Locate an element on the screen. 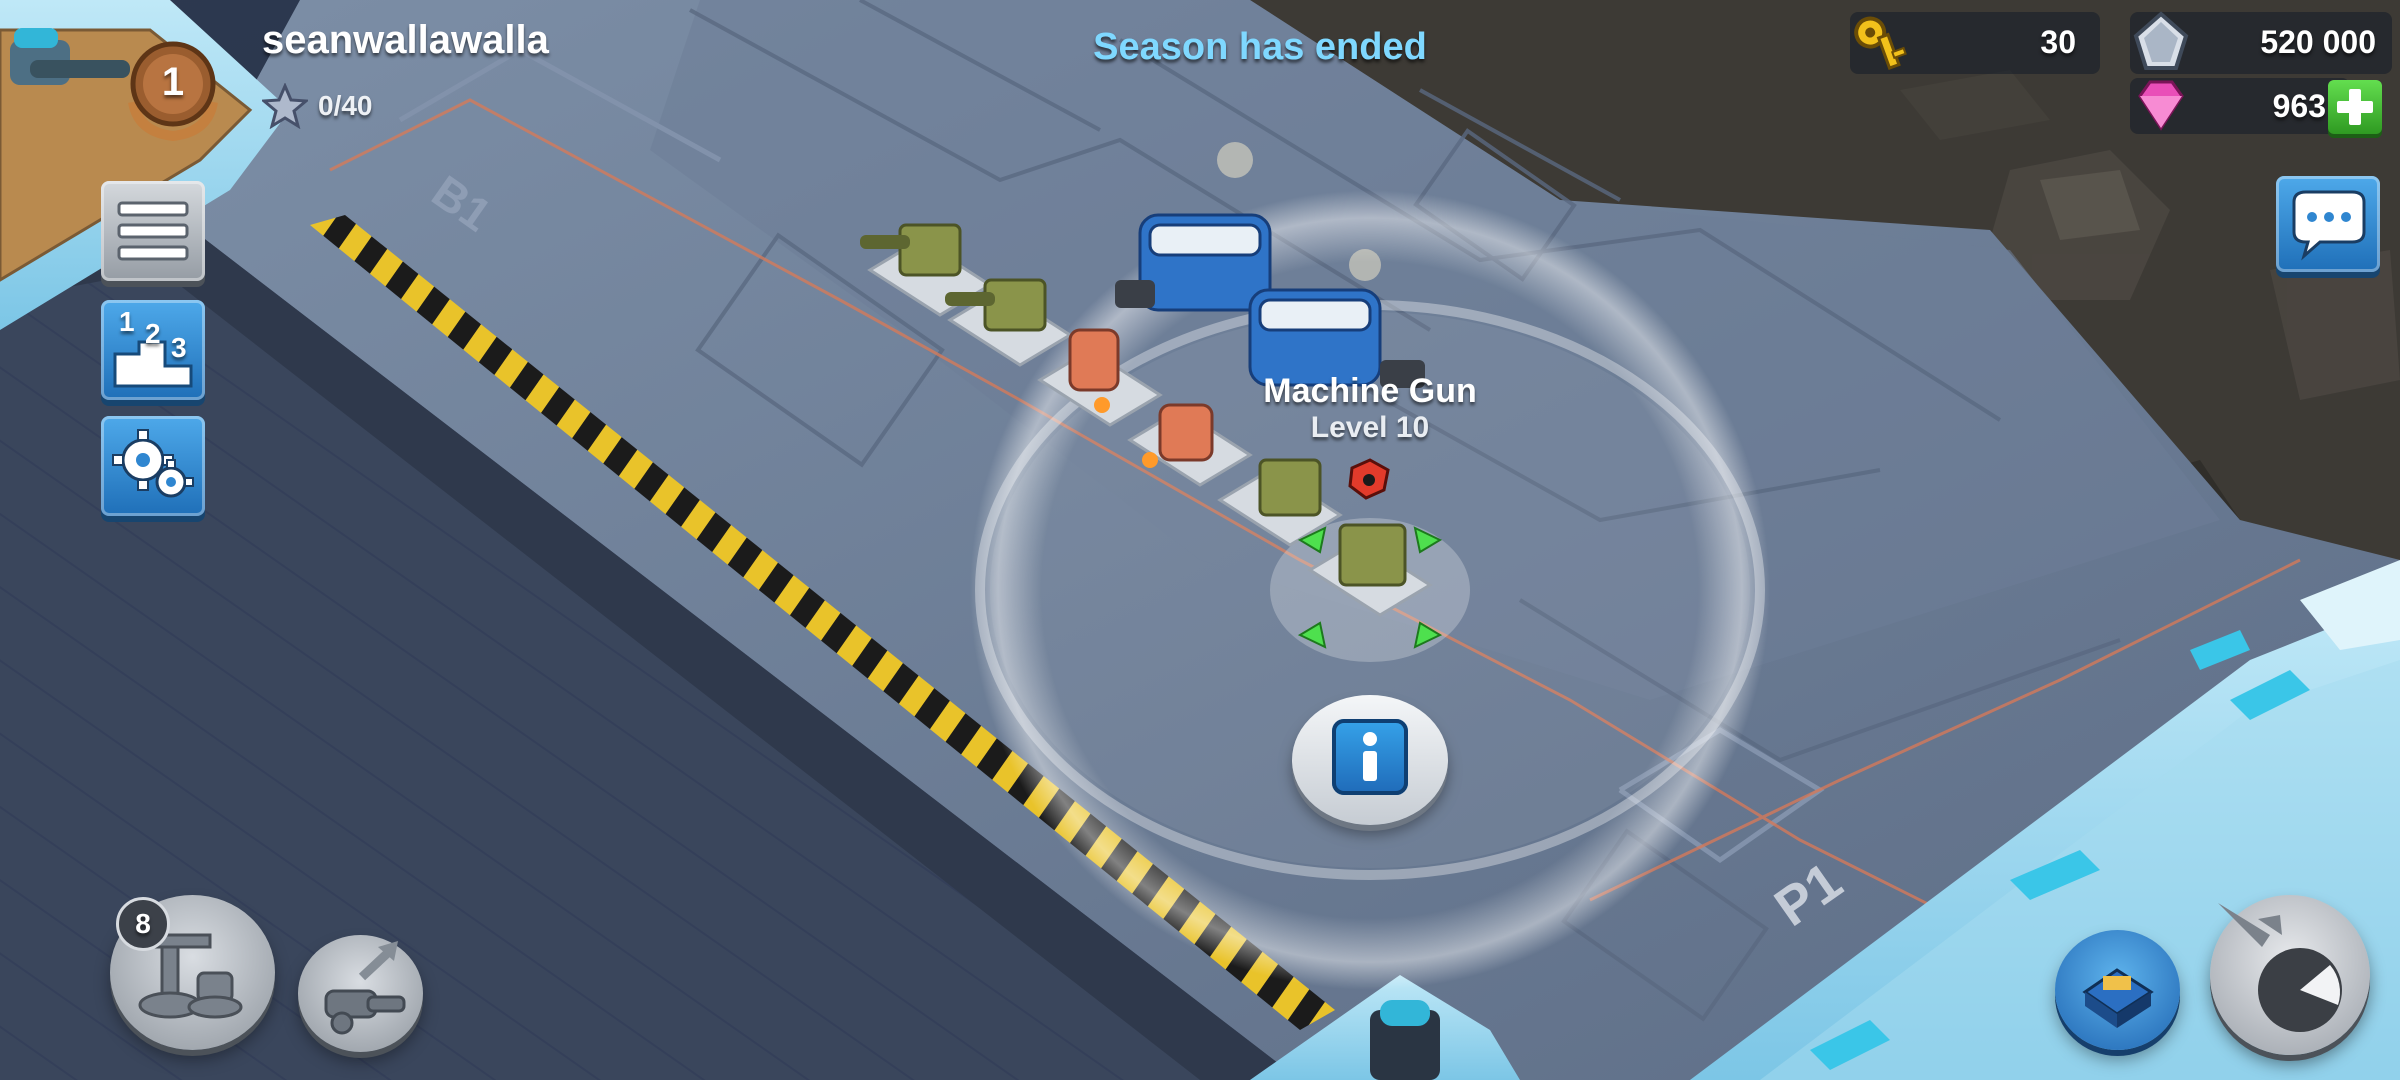  info-button is located at coordinates (1370, 760).